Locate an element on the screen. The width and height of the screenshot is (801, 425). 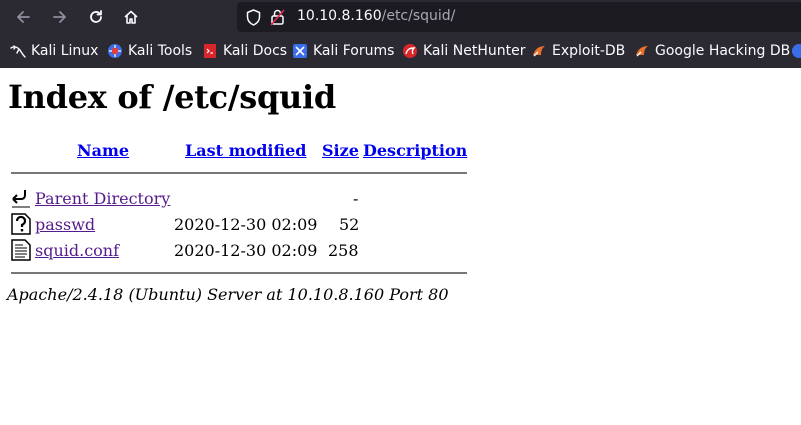
page-title: Index of /etc/squid is located at coordinates (172, 97).